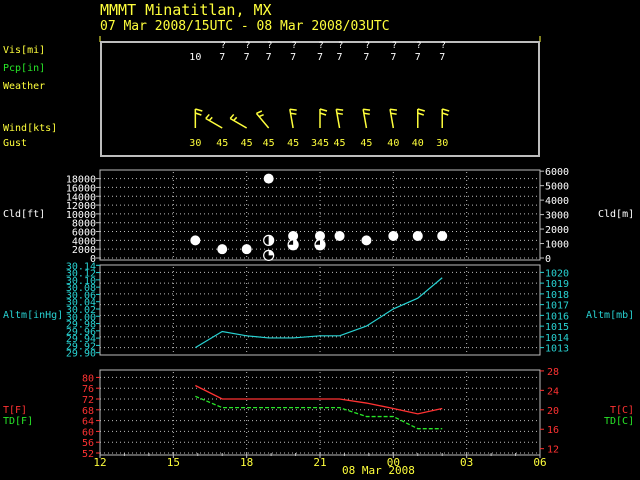  Describe the element at coordinates (245, 26) in the screenshot. I see `period-title: 07 Mar 2008/15UTC - 08 Mar 2008/03UTC` at that location.